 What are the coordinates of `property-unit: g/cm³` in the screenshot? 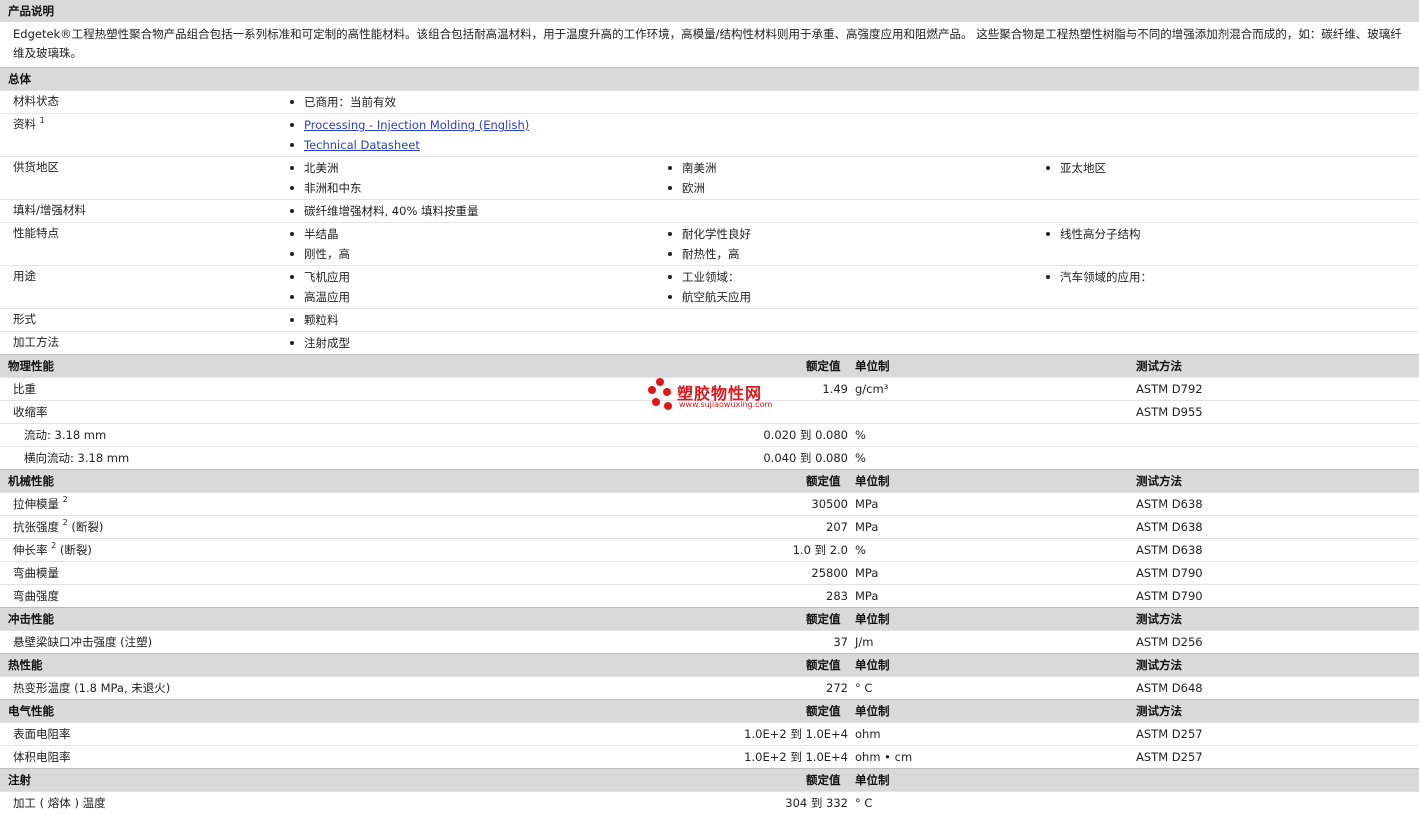 It's located at (872, 389).